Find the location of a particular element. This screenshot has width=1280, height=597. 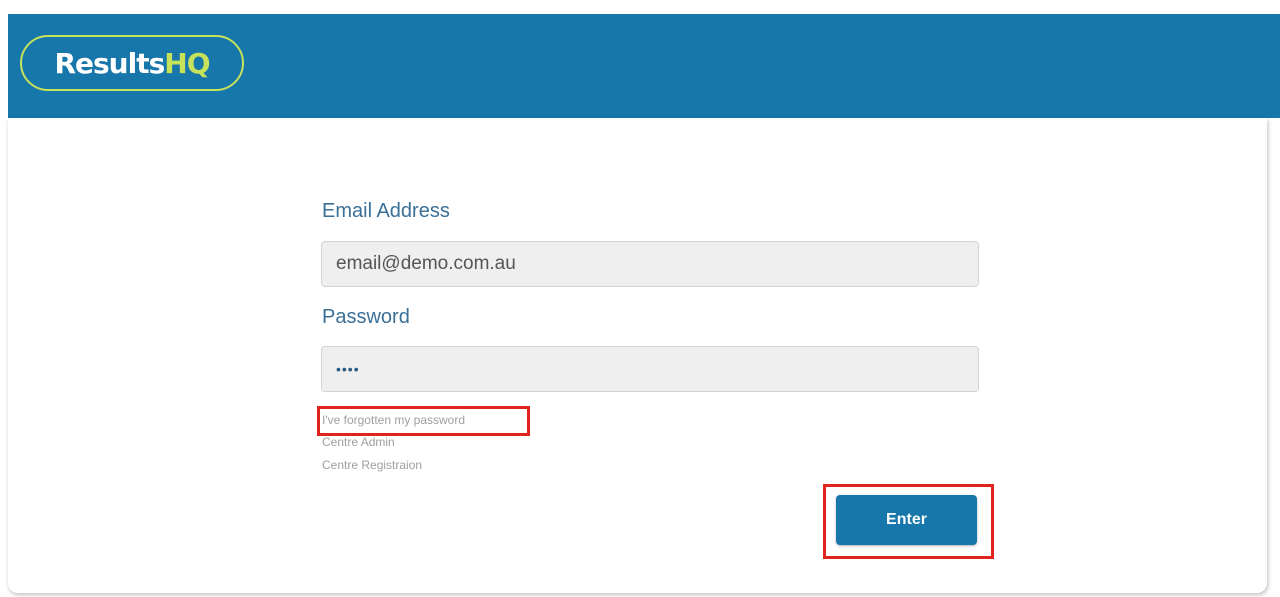

enter-button: Enter is located at coordinates (906, 520).